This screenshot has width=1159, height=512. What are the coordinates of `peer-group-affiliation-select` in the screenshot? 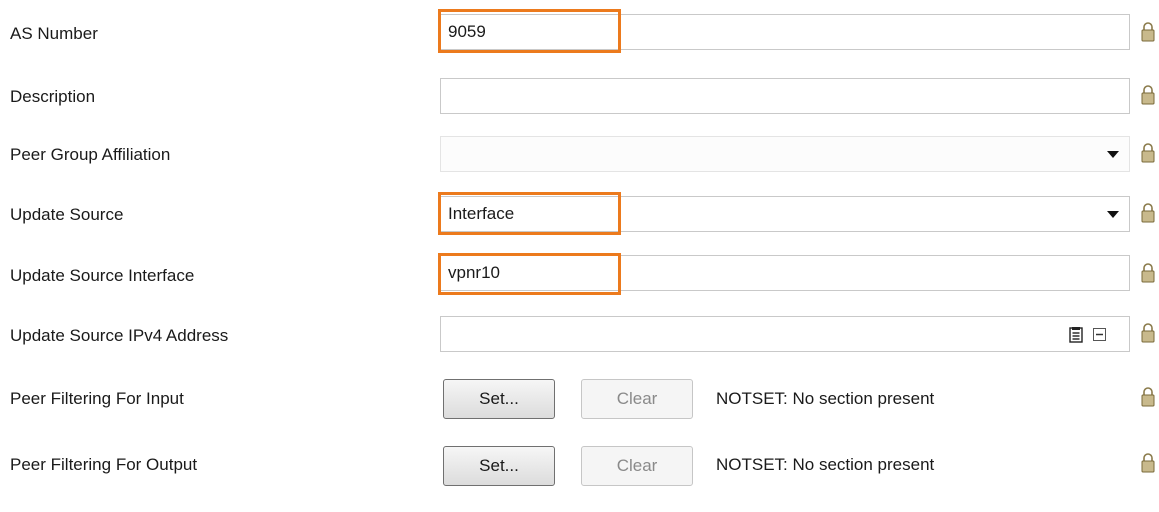 It's located at (785, 154).